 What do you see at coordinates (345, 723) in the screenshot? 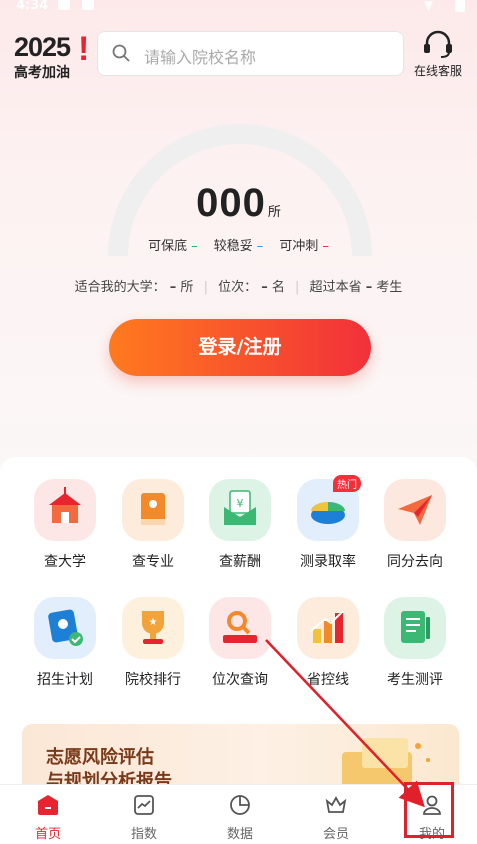
I see `annotation-arrow` at bounding box center [345, 723].